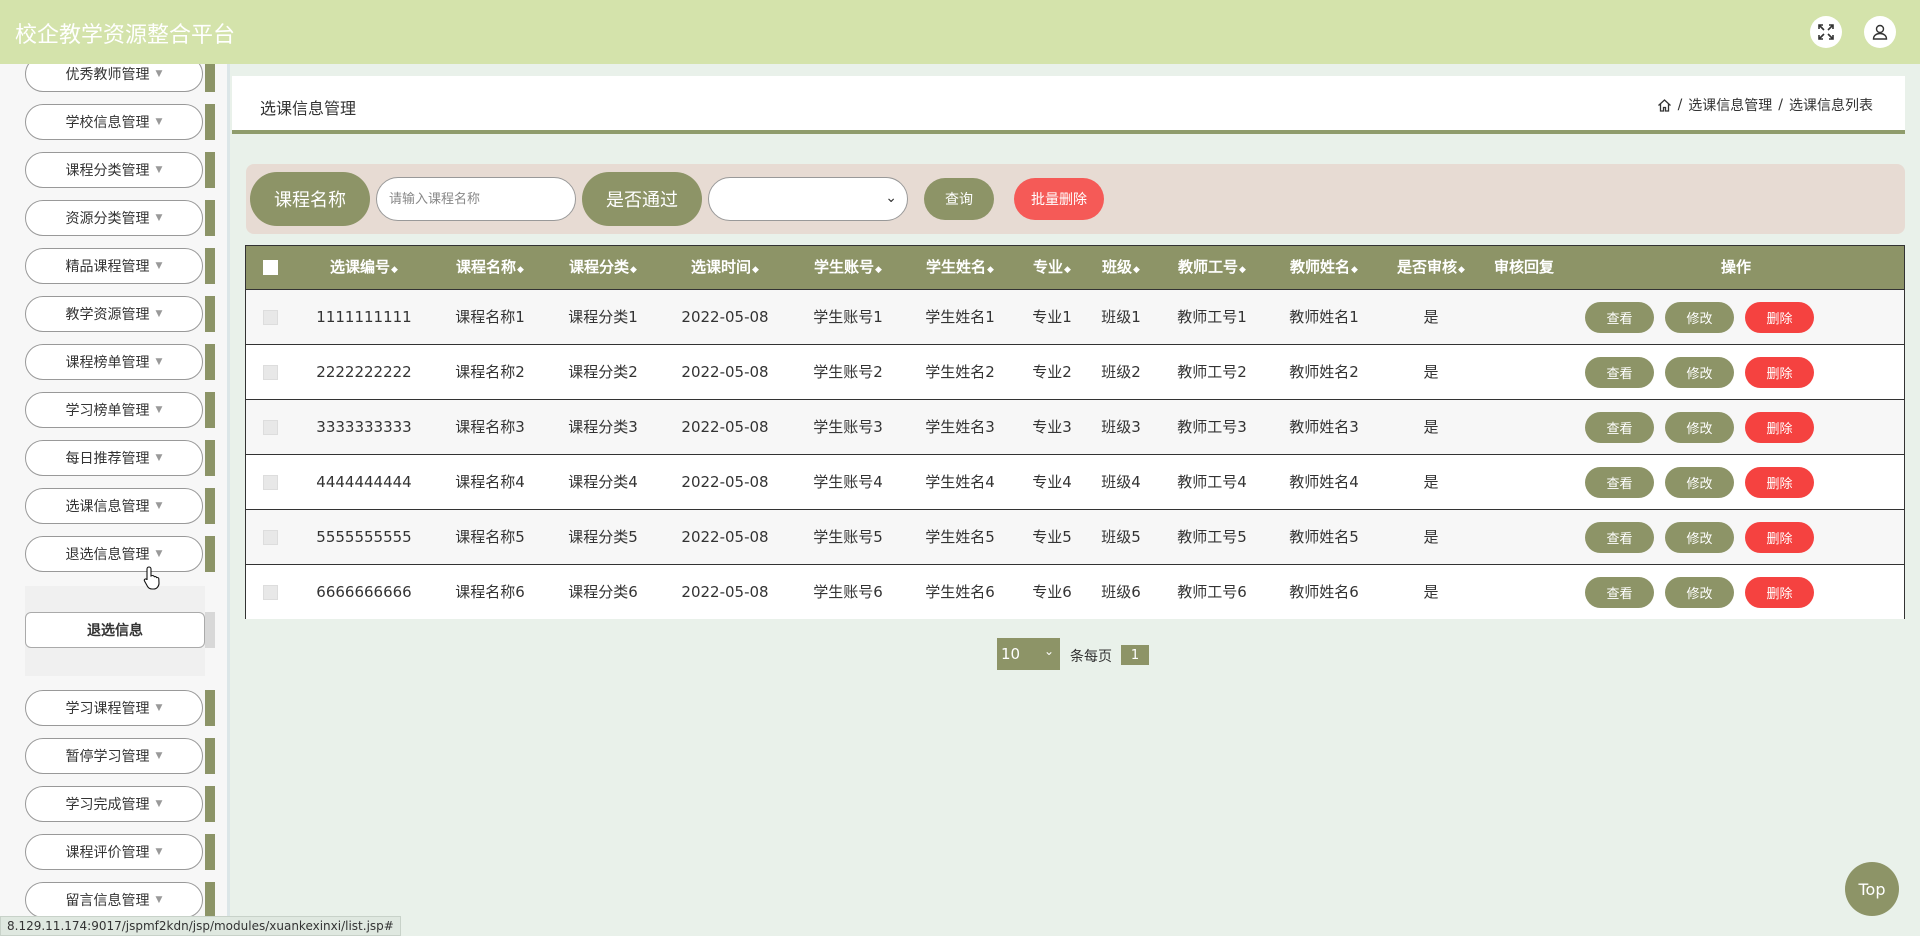 The image size is (1920, 936). What do you see at coordinates (848, 267) in the screenshot?
I see `column-header: 学生账号◆` at bounding box center [848, 267].